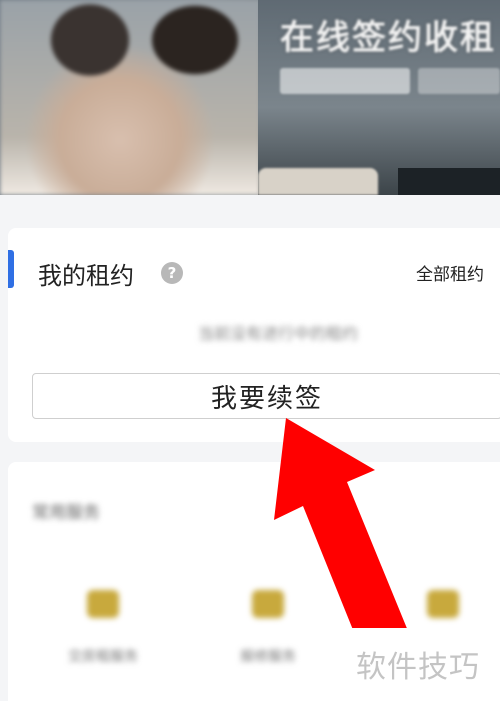 The width and height of the screenshot is (500, 701). What do you see at coordinates (318, 181) in the screenshot?
I see `banner-sofa` at bounding box center [318, 181].